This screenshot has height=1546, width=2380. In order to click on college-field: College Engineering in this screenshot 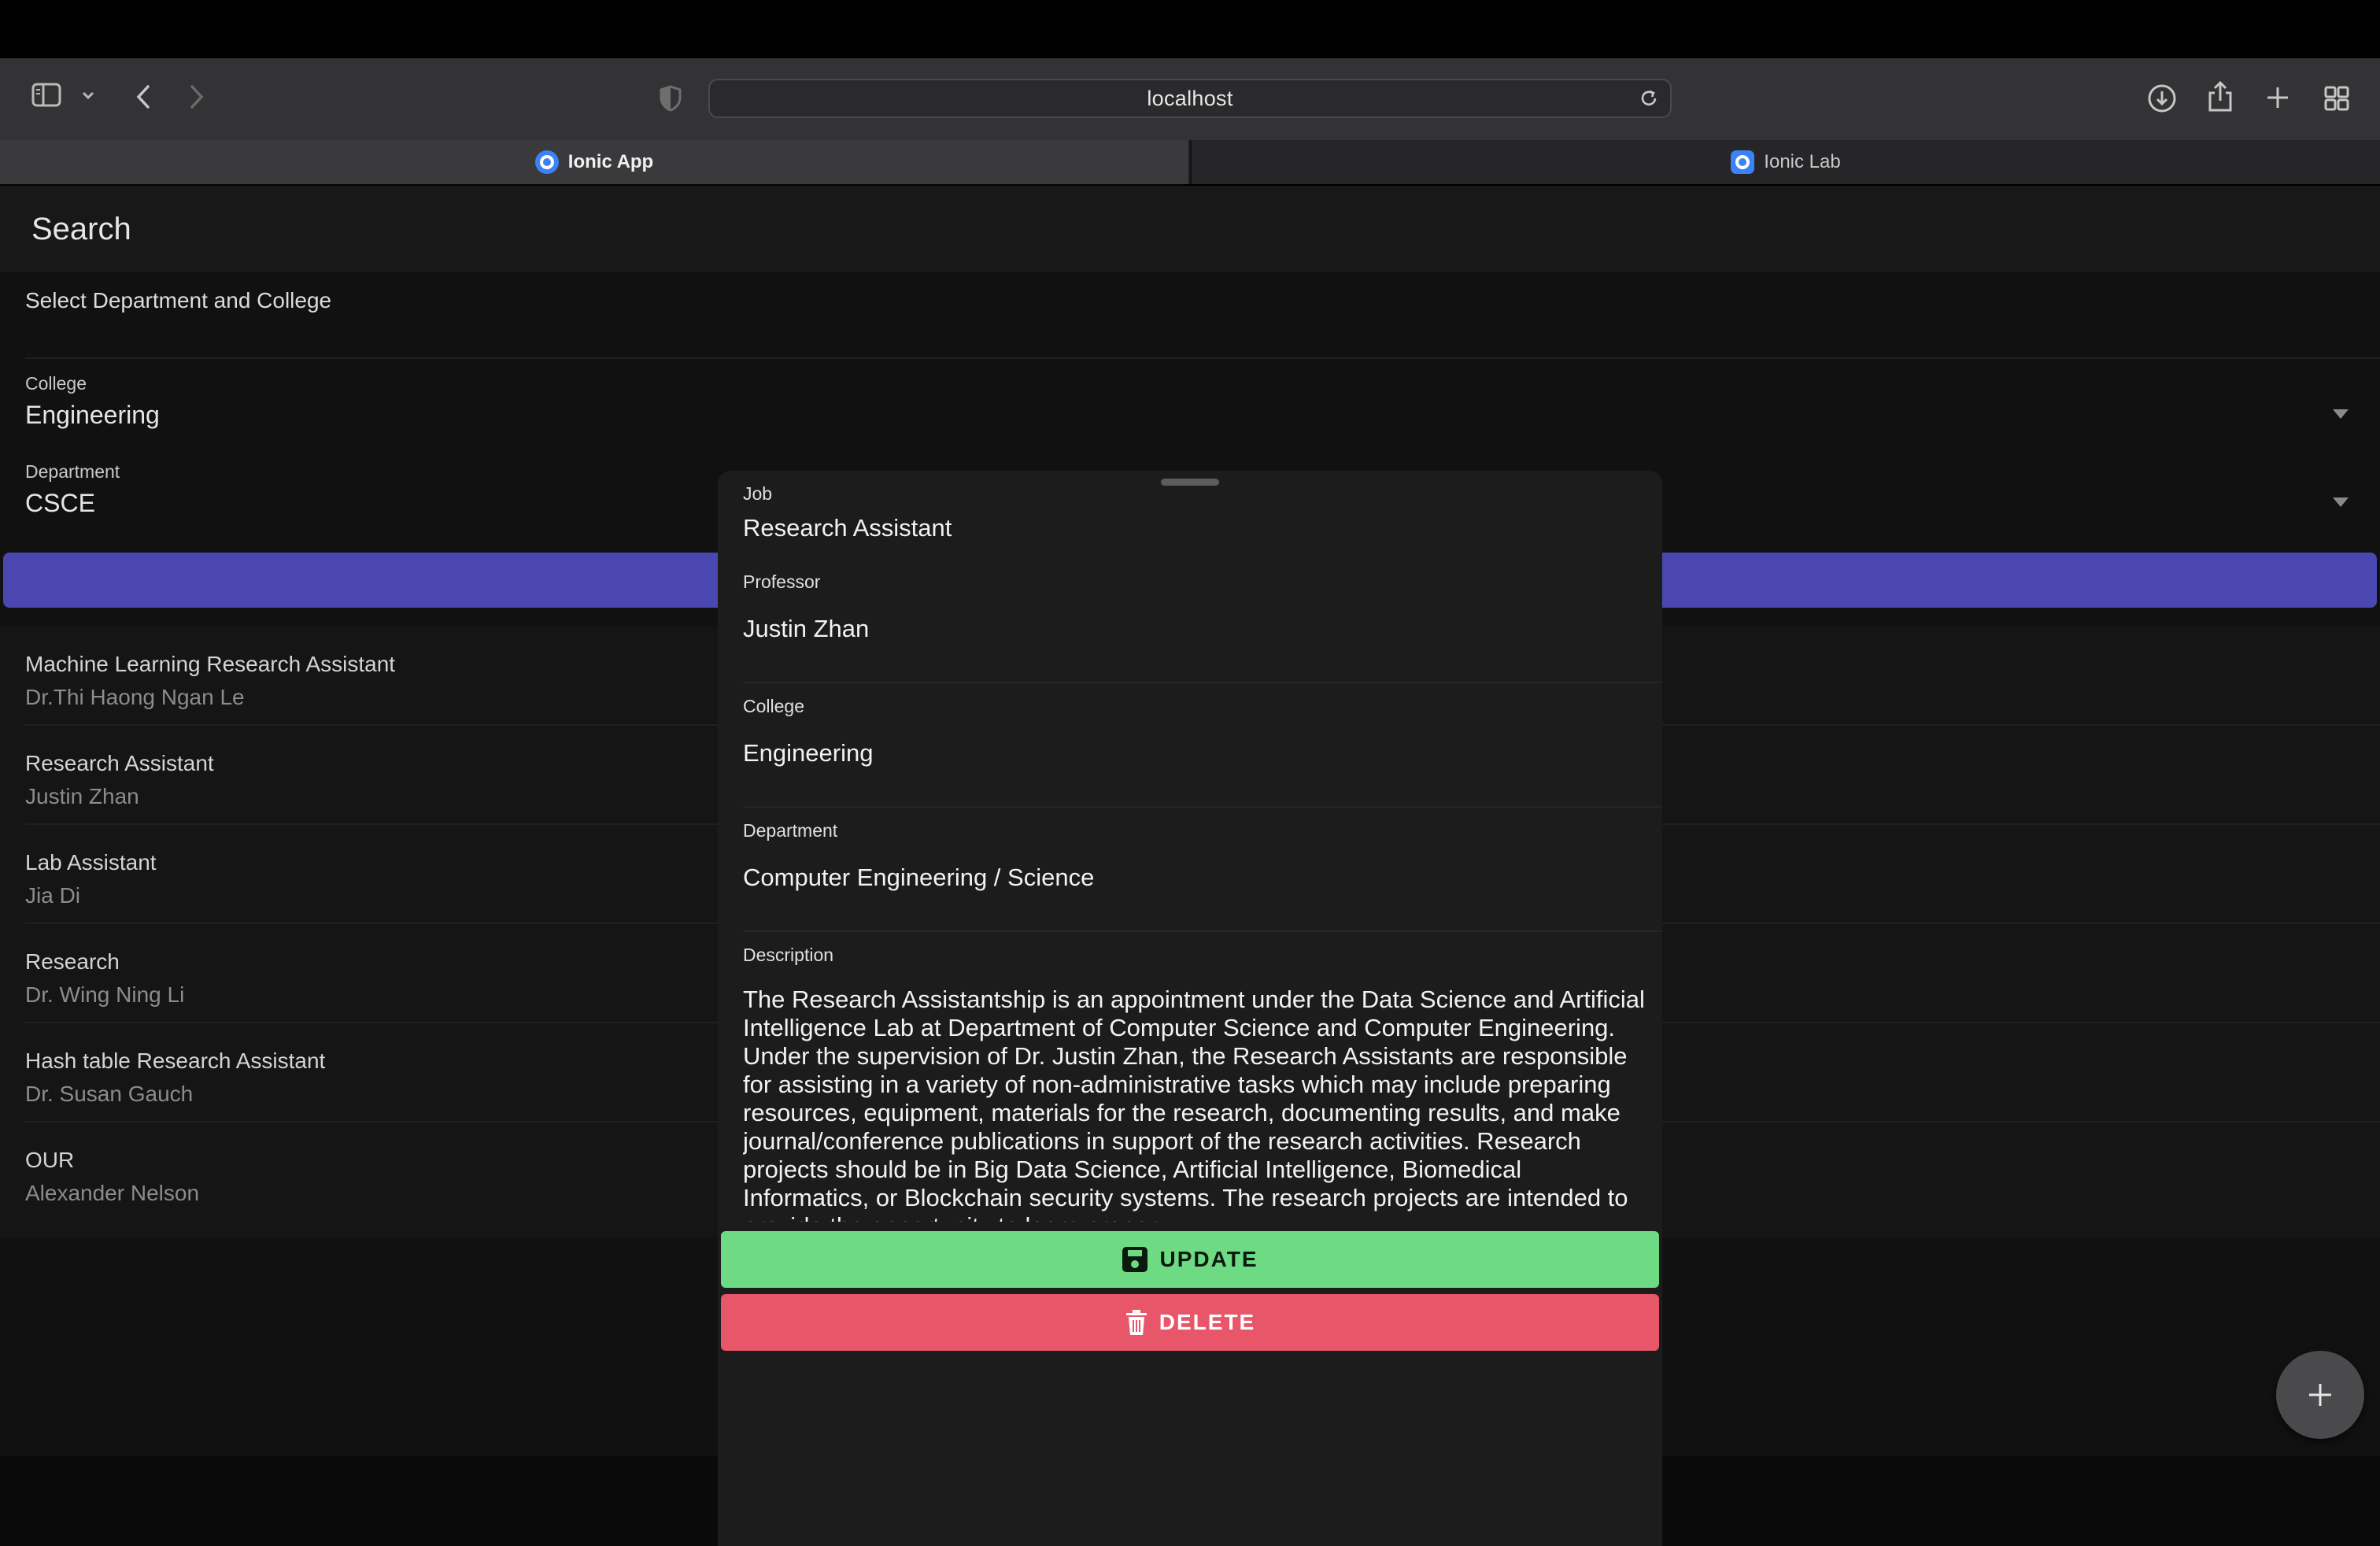, I will do `click(1190, 731)`.